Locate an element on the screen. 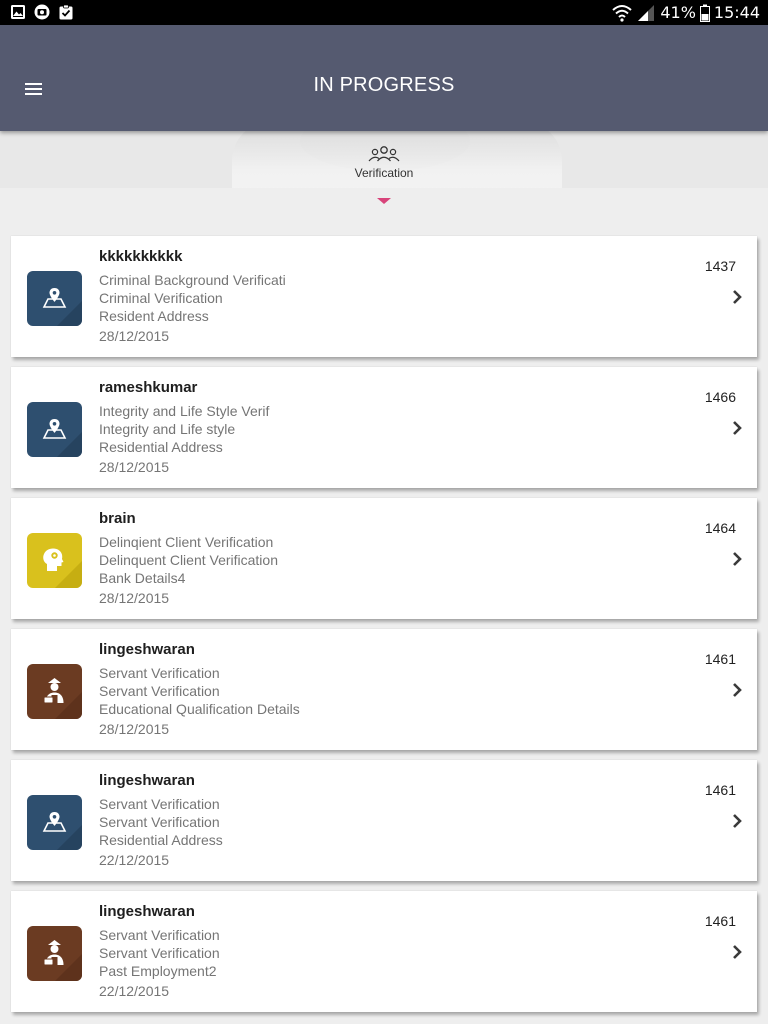  status-left-icons is located at coordinates (42, 12).